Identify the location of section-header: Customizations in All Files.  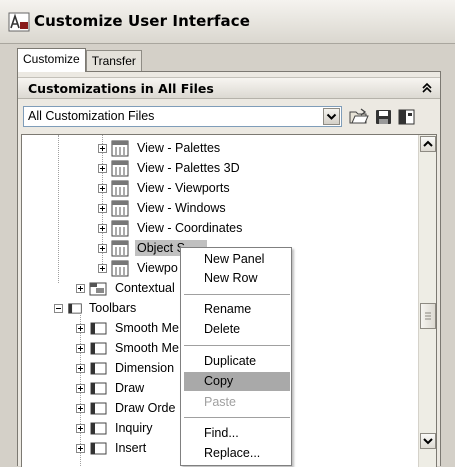
(229, 88).